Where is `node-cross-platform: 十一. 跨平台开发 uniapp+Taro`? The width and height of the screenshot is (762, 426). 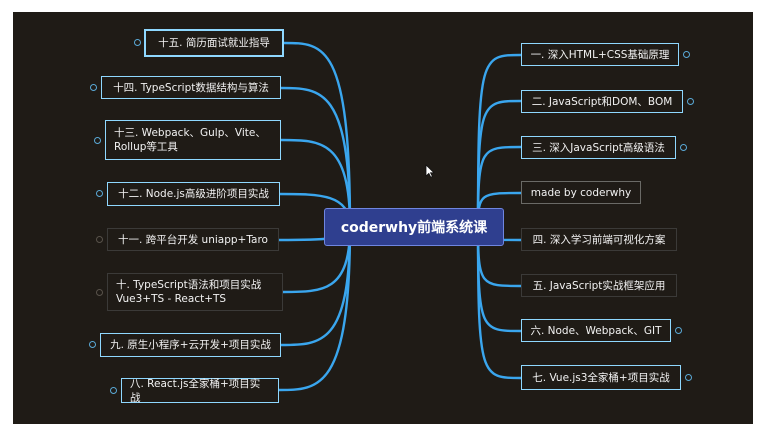 node-cross-platform: 十一. 跨平台开发 uniapp+Taro is located at coordinates (193, 239).